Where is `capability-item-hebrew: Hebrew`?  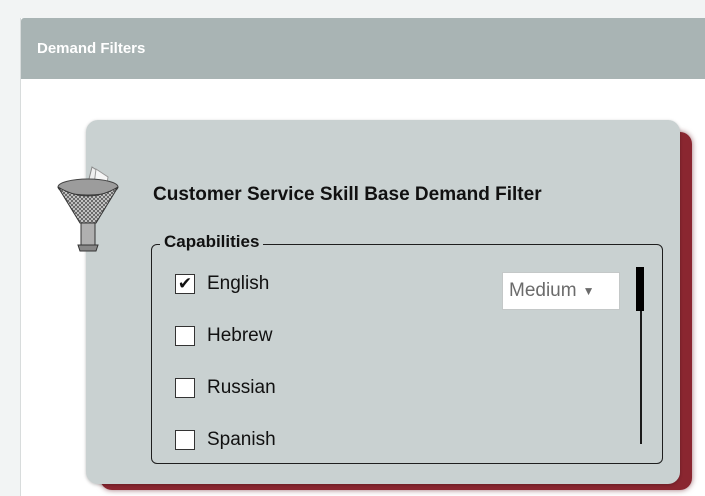
capability-item-hebrew: Hebrew is located at coordinates (223, 336).